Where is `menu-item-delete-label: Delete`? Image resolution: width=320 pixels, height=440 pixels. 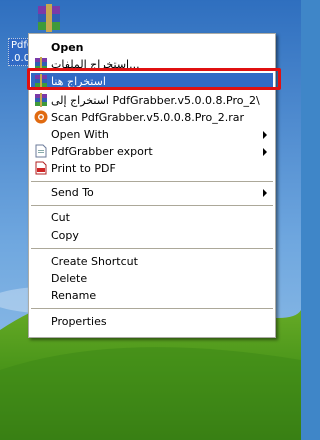 menu-item-delete-label: Delete is located at coordinates (69, 278).